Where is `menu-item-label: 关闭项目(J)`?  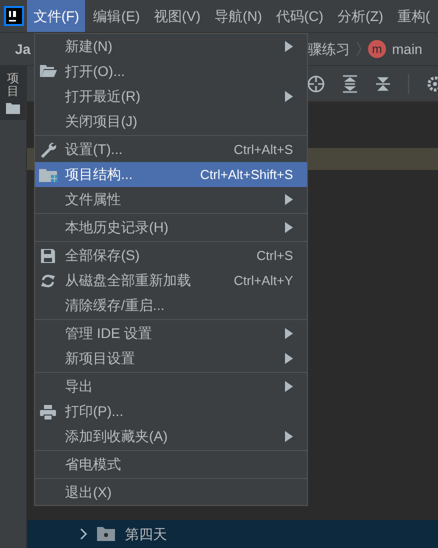
menu-item-label: 关闭项目(J) is located at coordinates (101, 121).